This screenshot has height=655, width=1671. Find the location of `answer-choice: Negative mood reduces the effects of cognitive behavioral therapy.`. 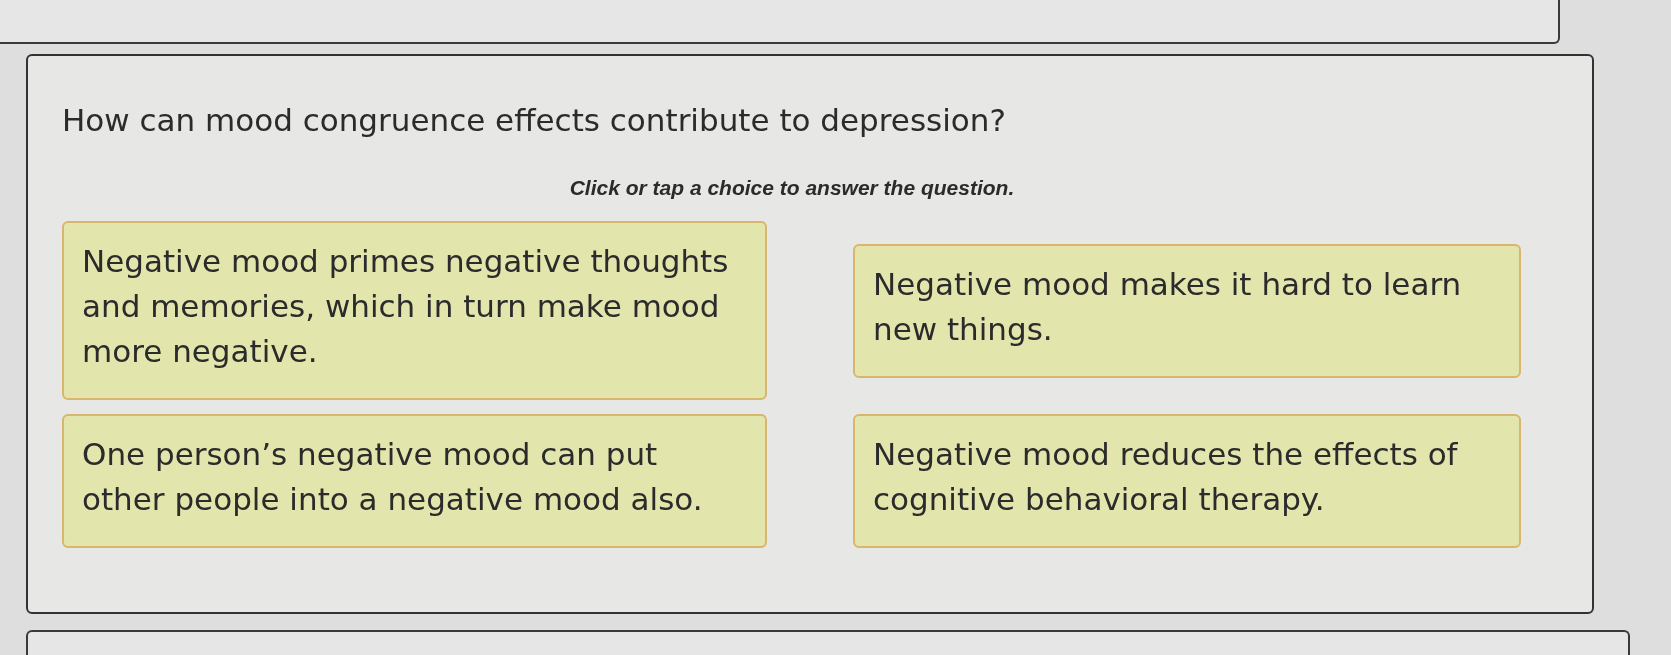

answer-choice: Negative mood reduces the effects of cognitive behavioral therapy. is located at coordinates (1187, 481).